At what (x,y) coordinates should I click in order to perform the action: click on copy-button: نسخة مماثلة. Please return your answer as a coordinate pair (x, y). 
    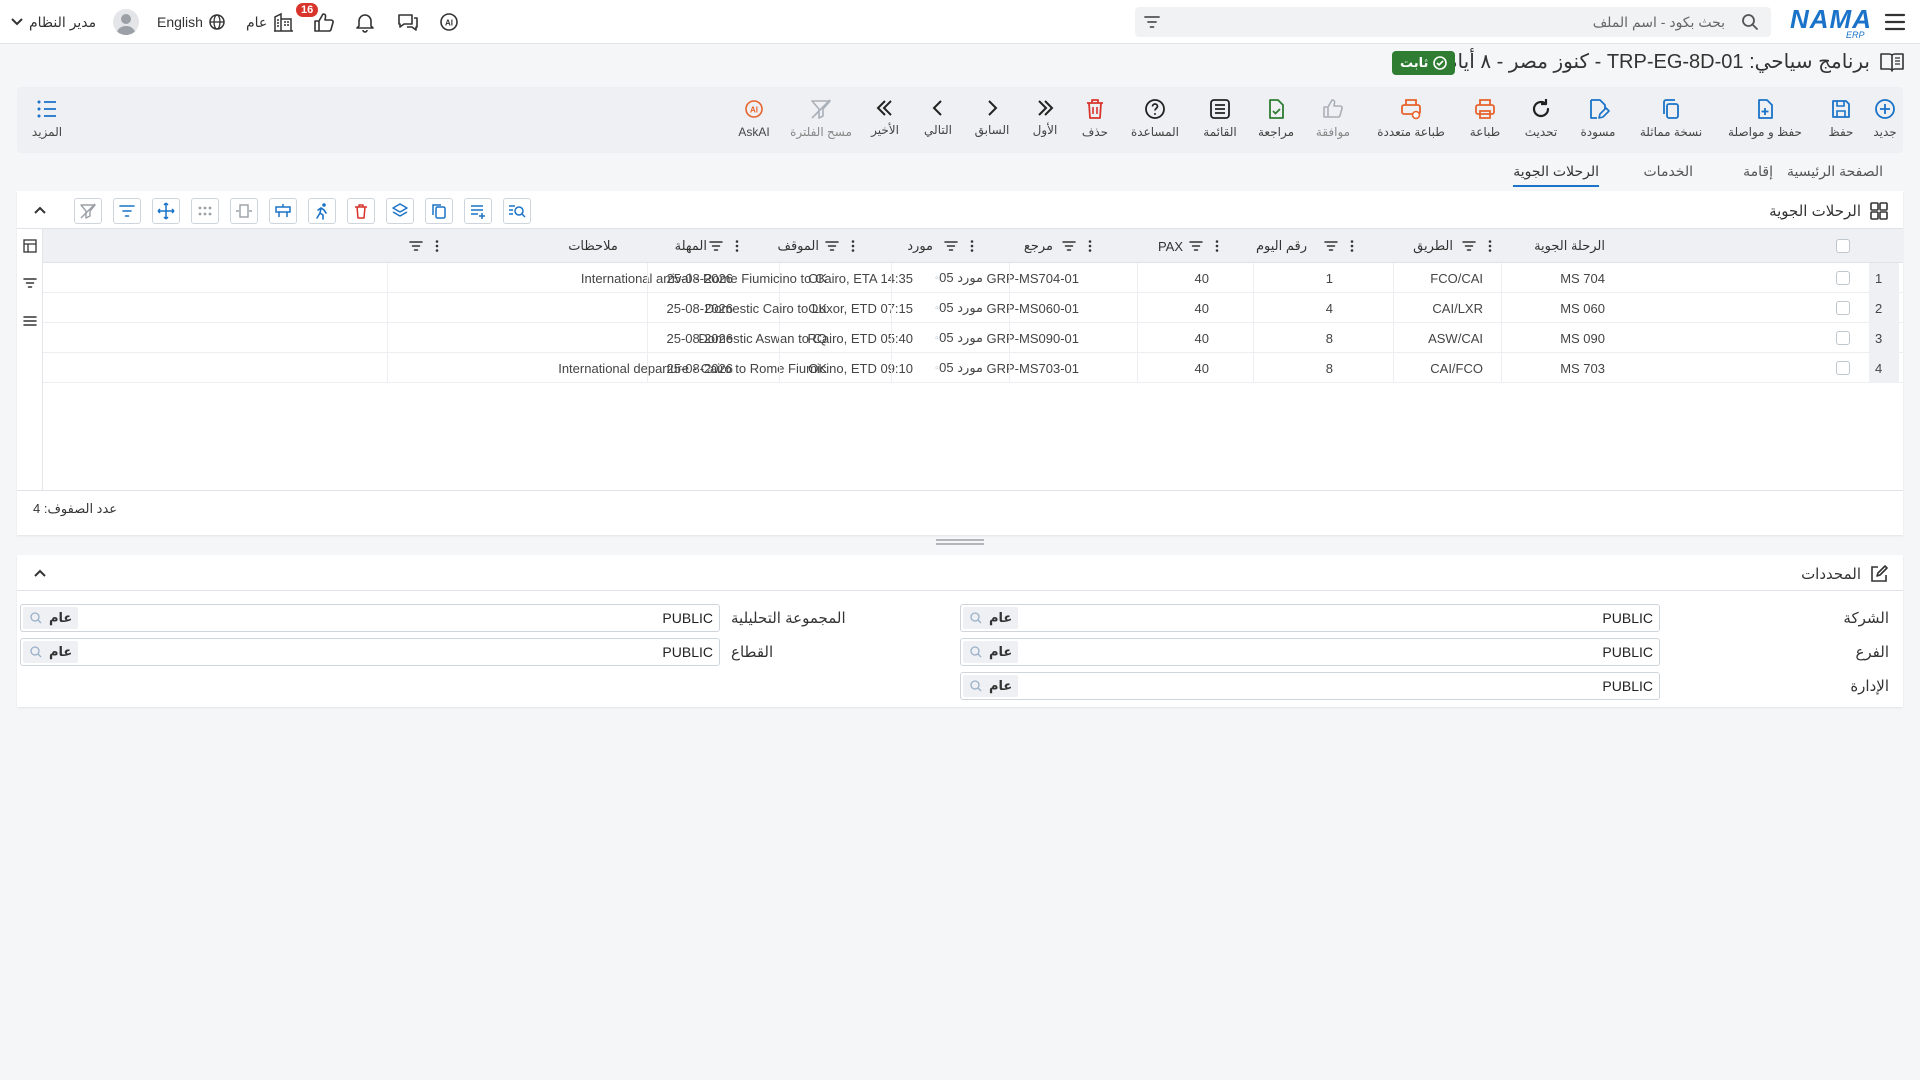
    Looking at the image, I should click on (1671, 120).